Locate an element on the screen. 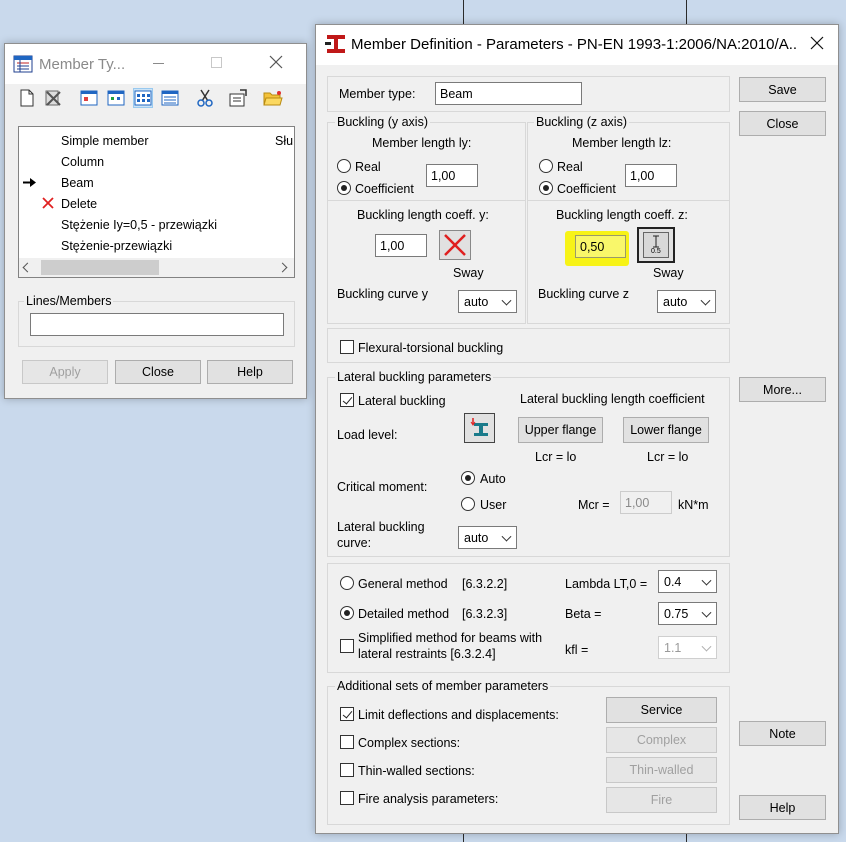  complex-sections-checkbox is located at coordinates (347, 742).